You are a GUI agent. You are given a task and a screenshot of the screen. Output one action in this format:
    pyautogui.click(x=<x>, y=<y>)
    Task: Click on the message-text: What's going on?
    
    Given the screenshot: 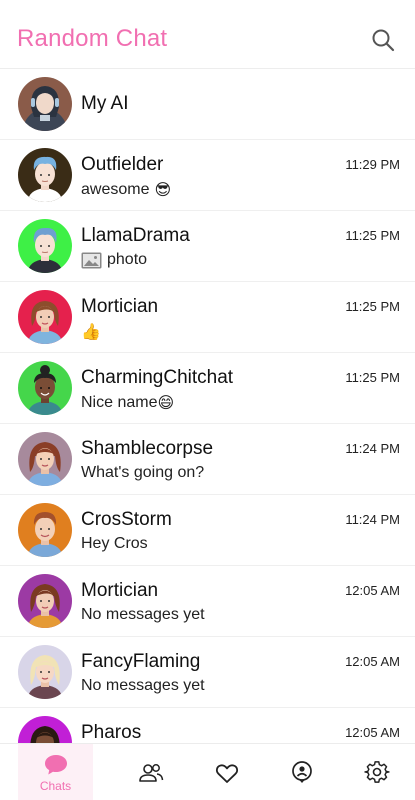 What is the action you would take?
    pyautogui.click(x=143, y=472)
    